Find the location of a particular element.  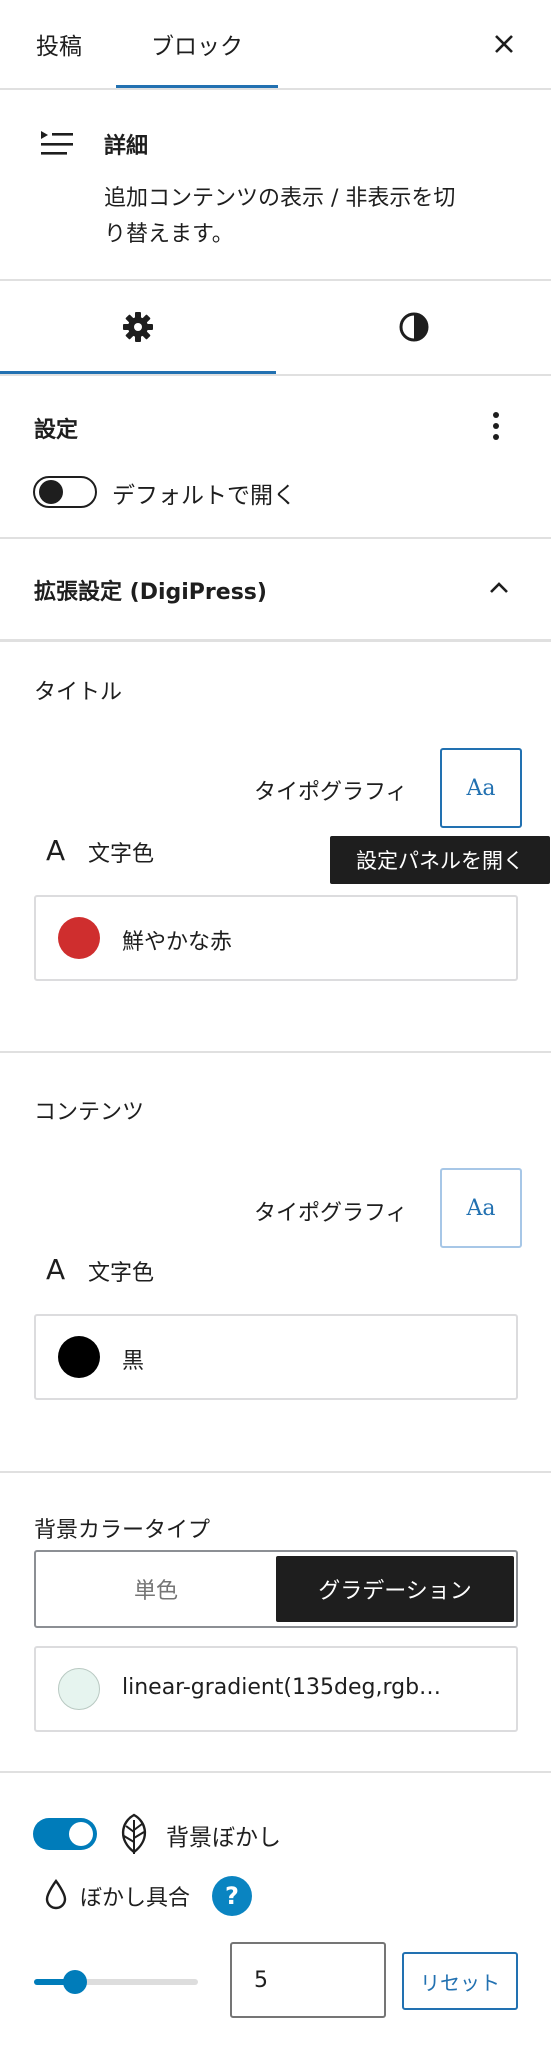

blur-slider-track is located at coordinates (116, 1982).